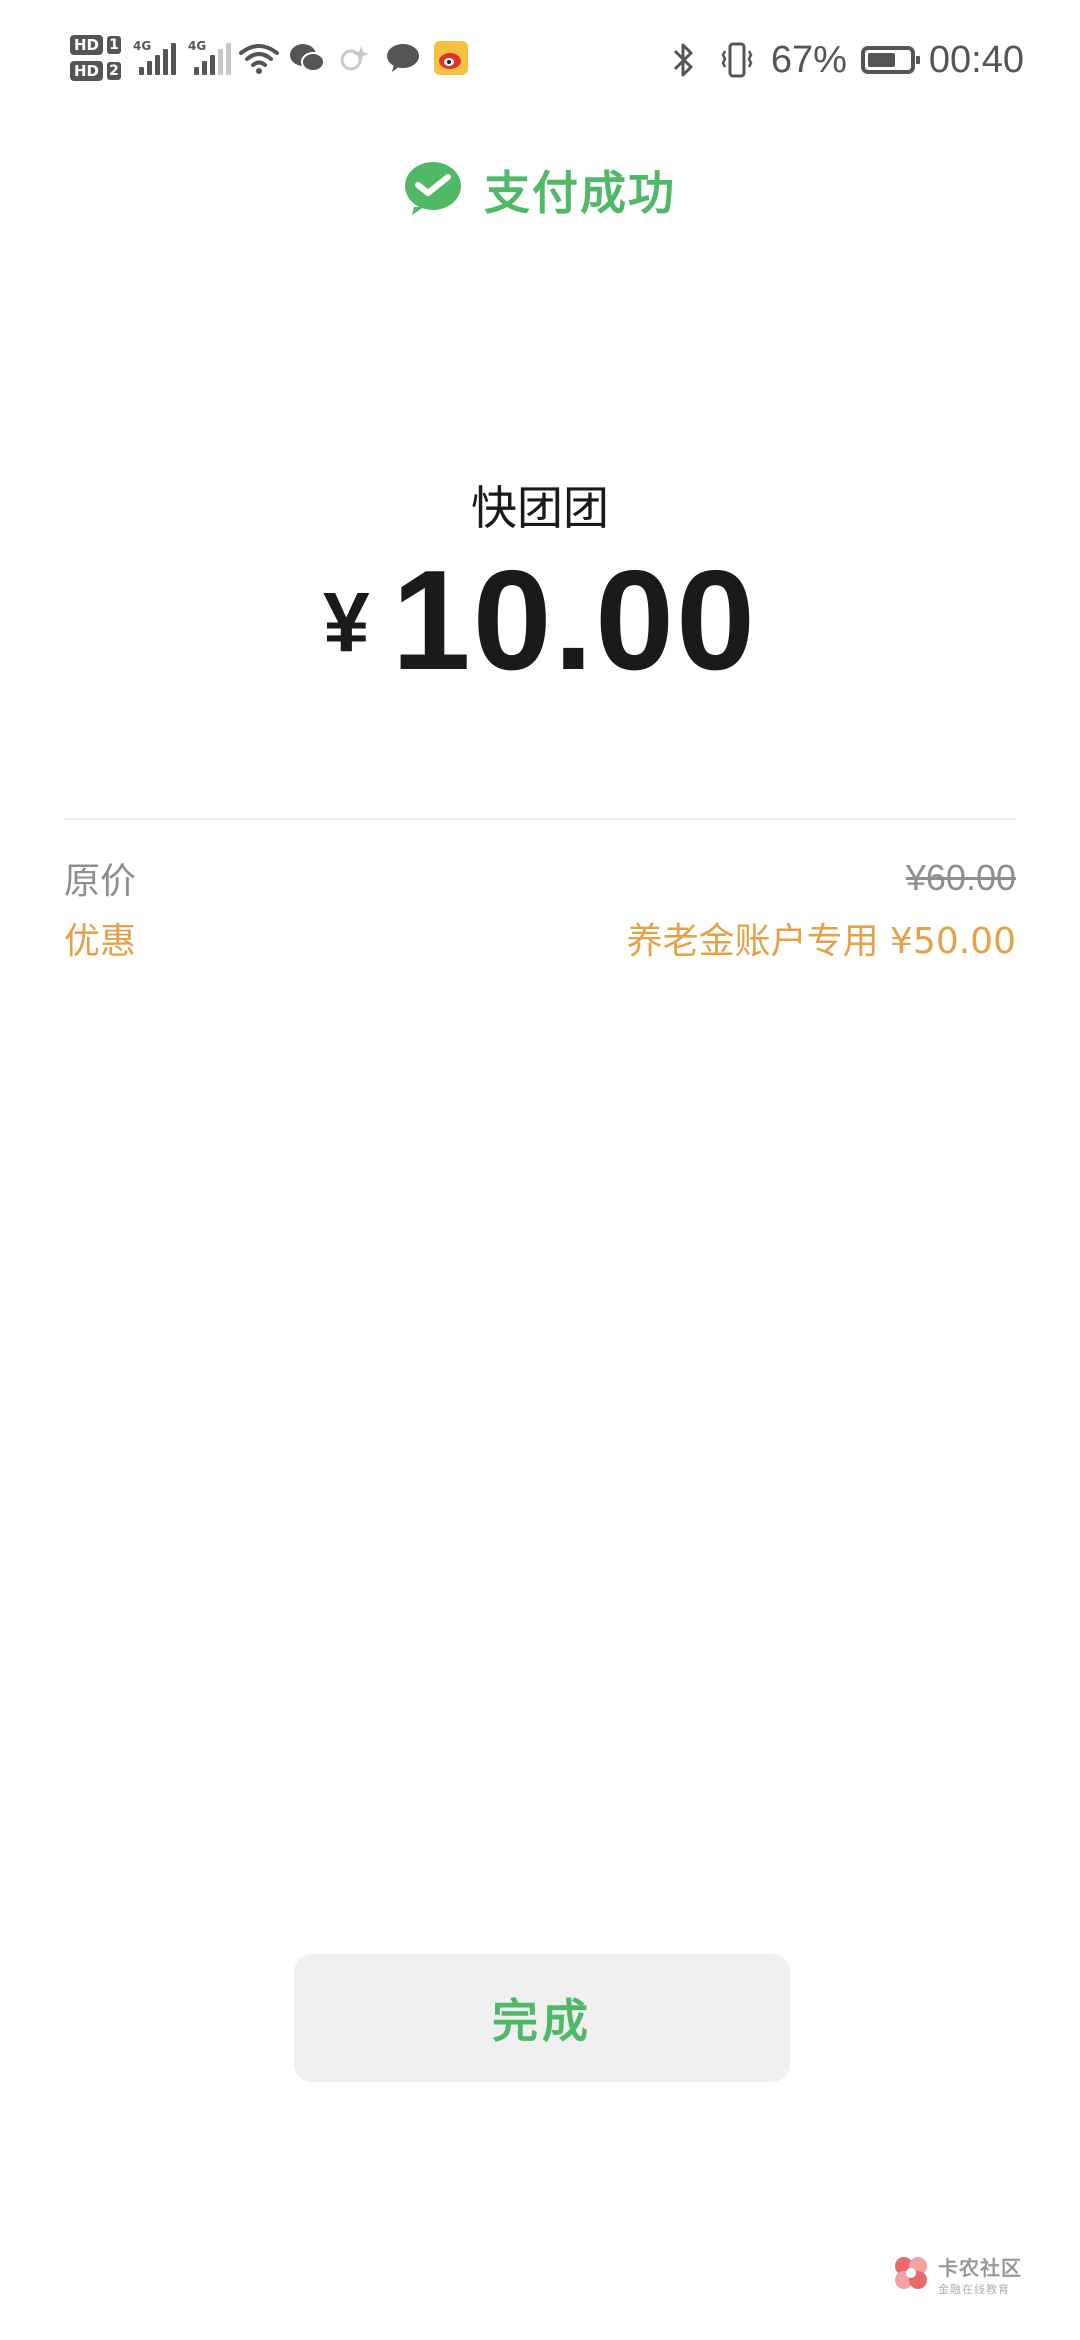  What do you see at coordinates (542, 2021) in the screenshot?
I see `done-button-label: 完成` at bounding box center [542, 2021].